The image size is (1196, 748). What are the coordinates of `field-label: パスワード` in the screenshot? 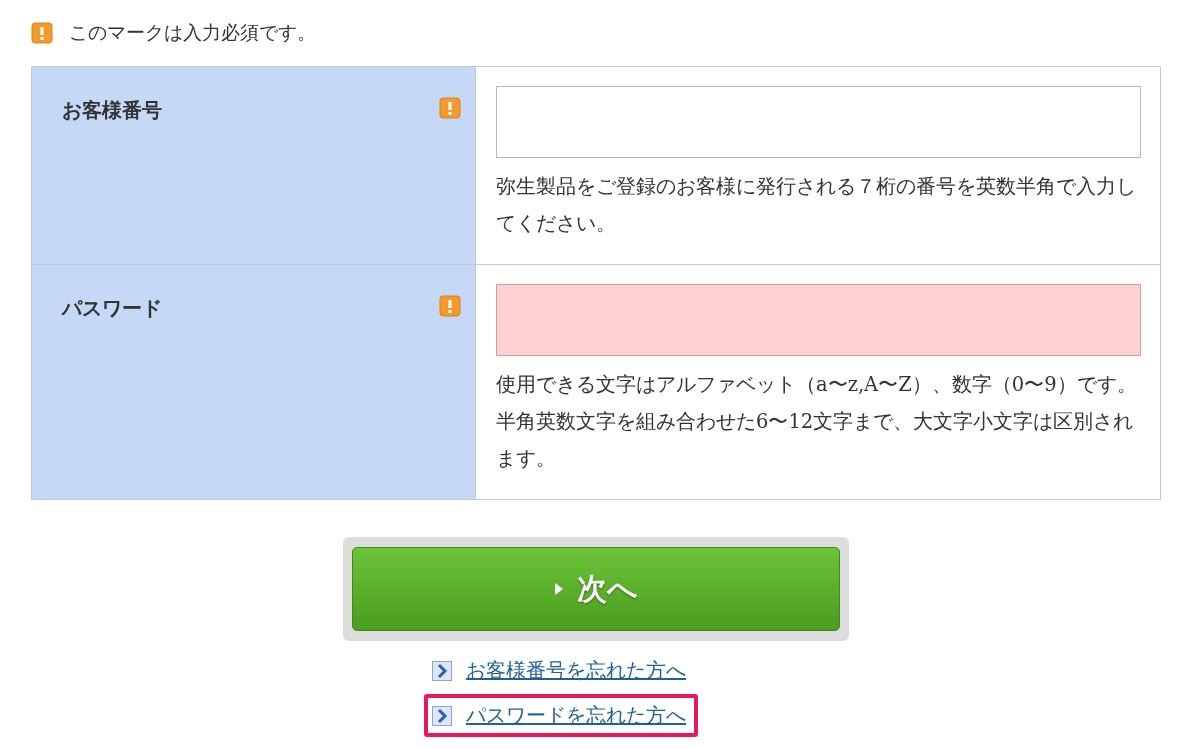 It's located at (112, 308).